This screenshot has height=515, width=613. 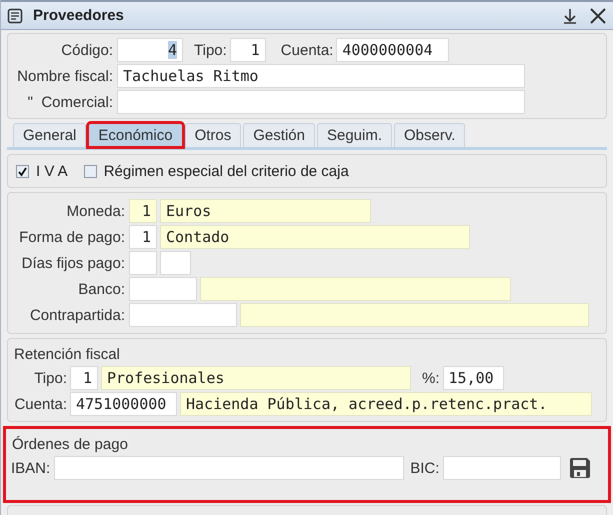 I want to click on account-field: 4751000000, so click(x=123, y=404).